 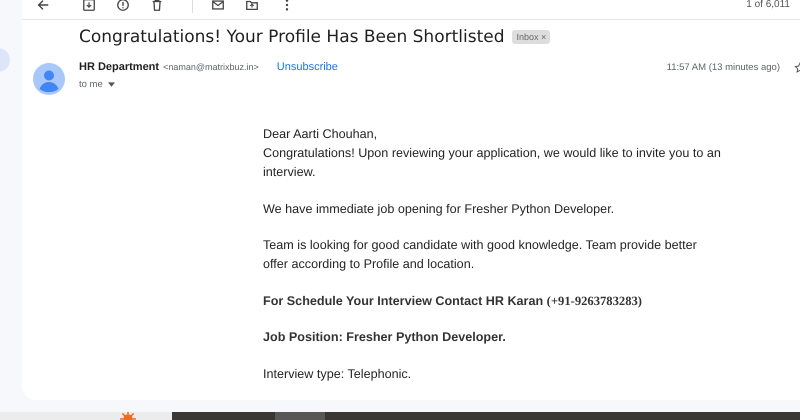 I want to click on sender-name: HR Department, so click(x=119, y=67).